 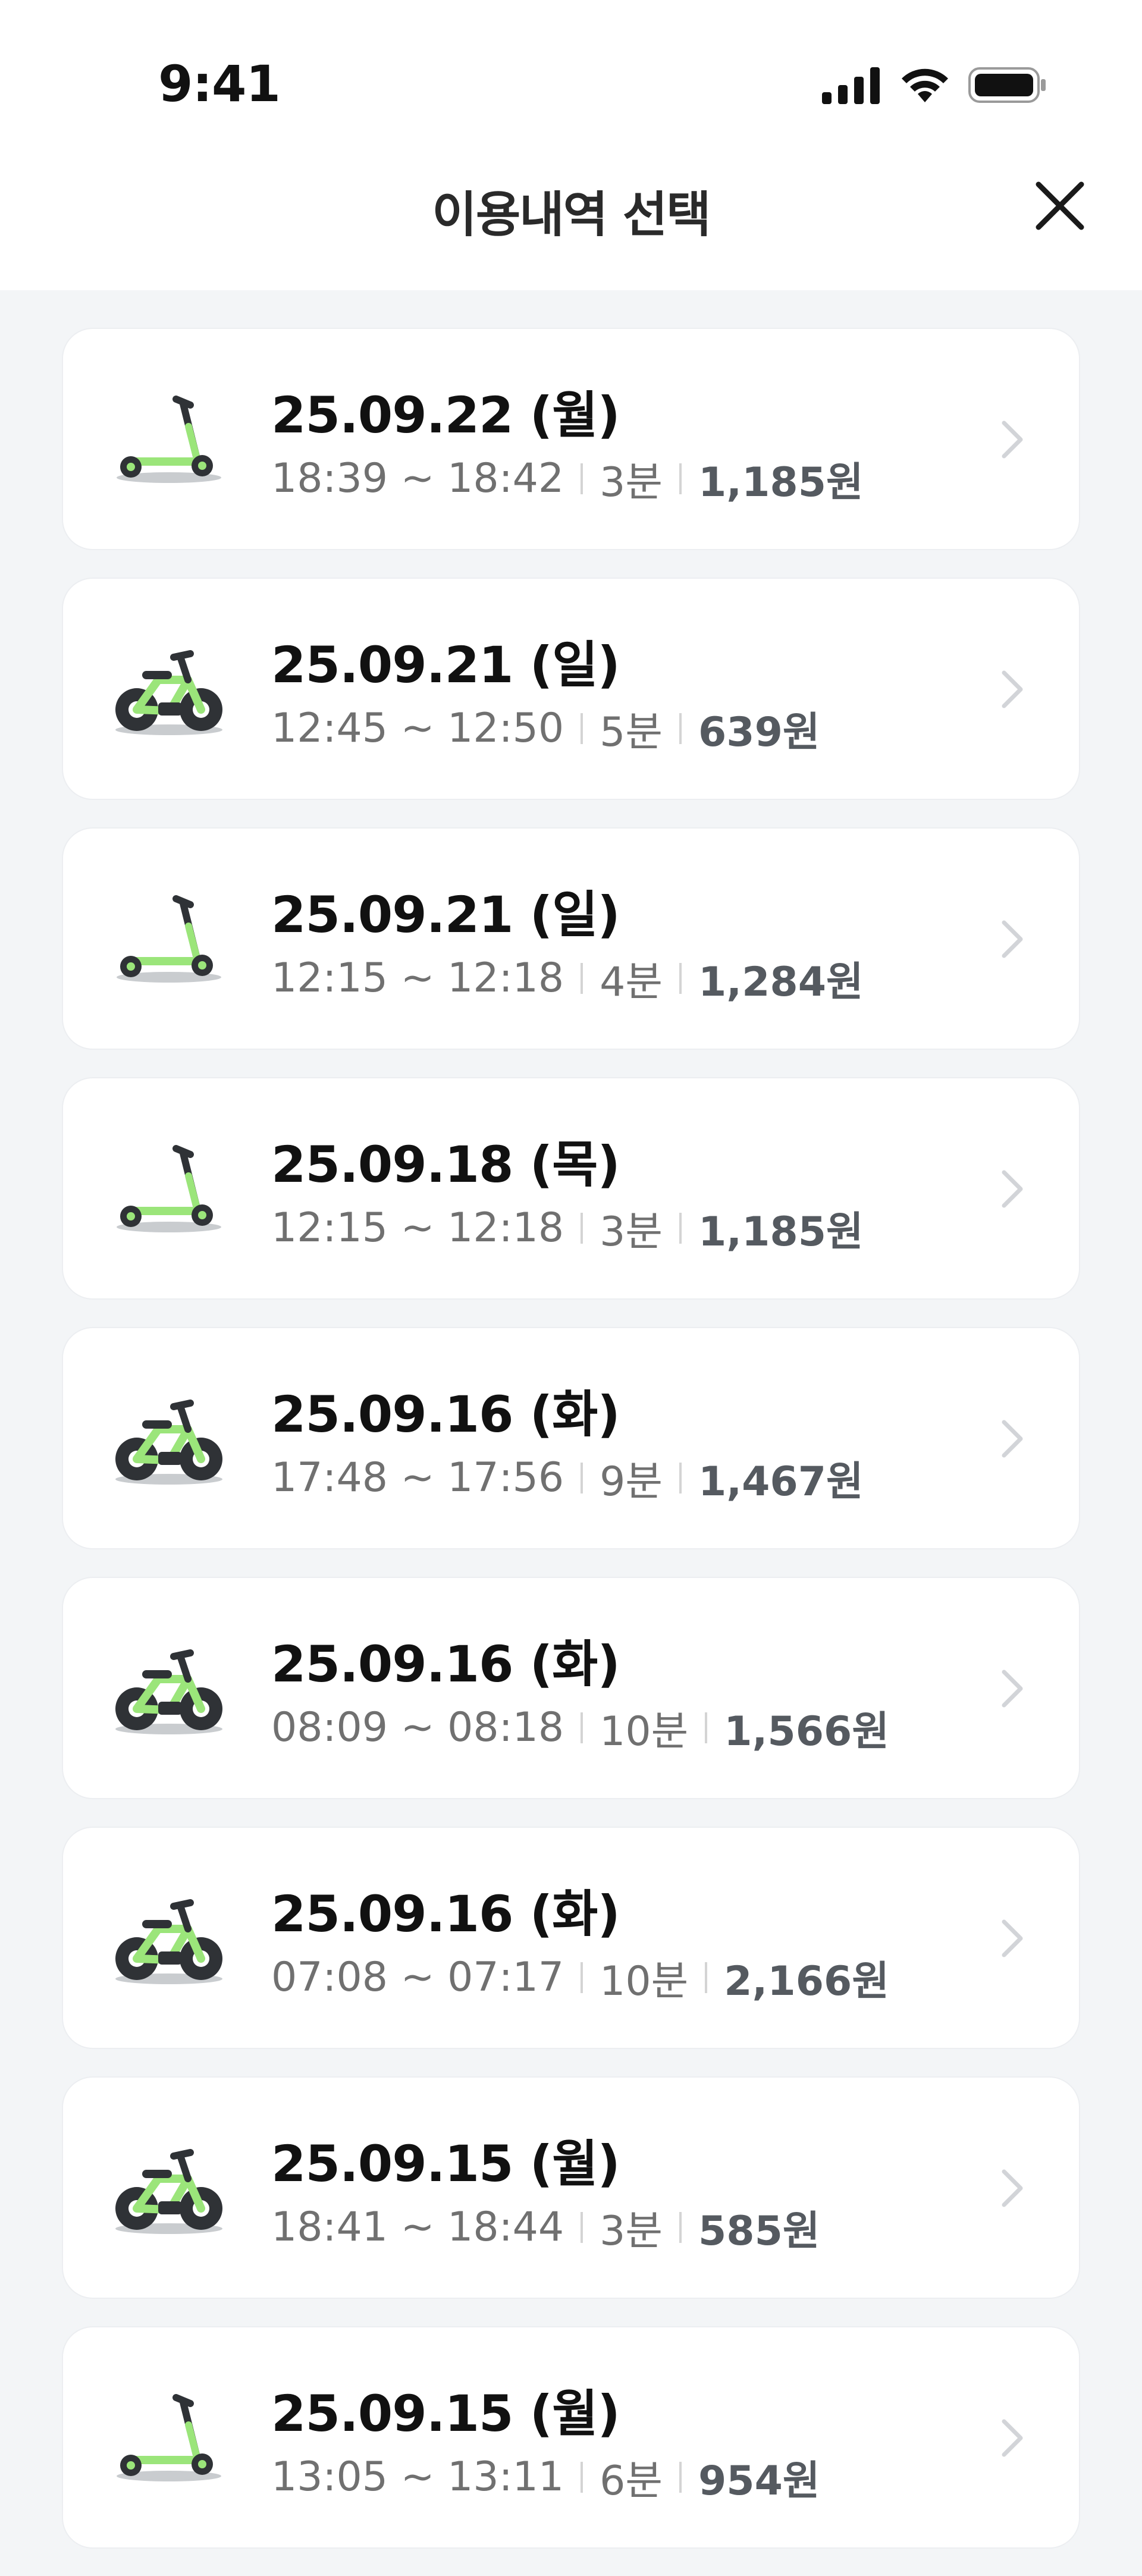 I want to click on ride-card: 25.09.22 (월) 18:39 ~ 18:42 3분 1,185원, so click(x=571, y=439).